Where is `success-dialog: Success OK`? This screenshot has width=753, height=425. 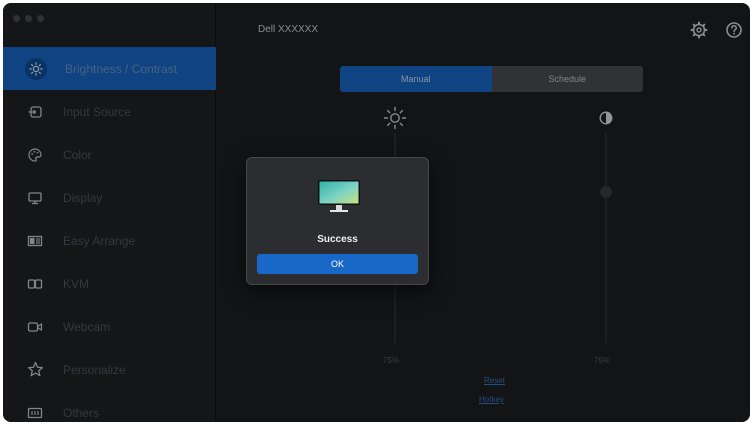
success-dialog: Success OK is located at coordinates (337, 221).